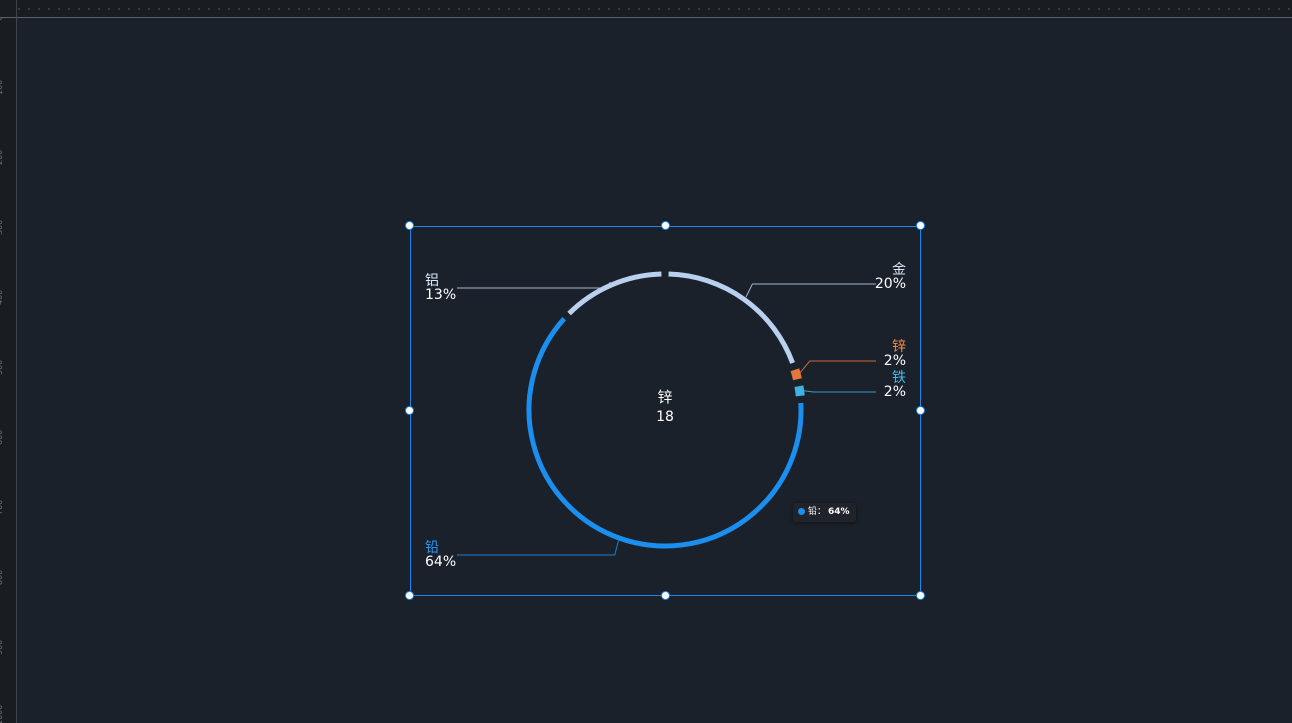  I want to click on resize-handle-right, so click(920, 410).